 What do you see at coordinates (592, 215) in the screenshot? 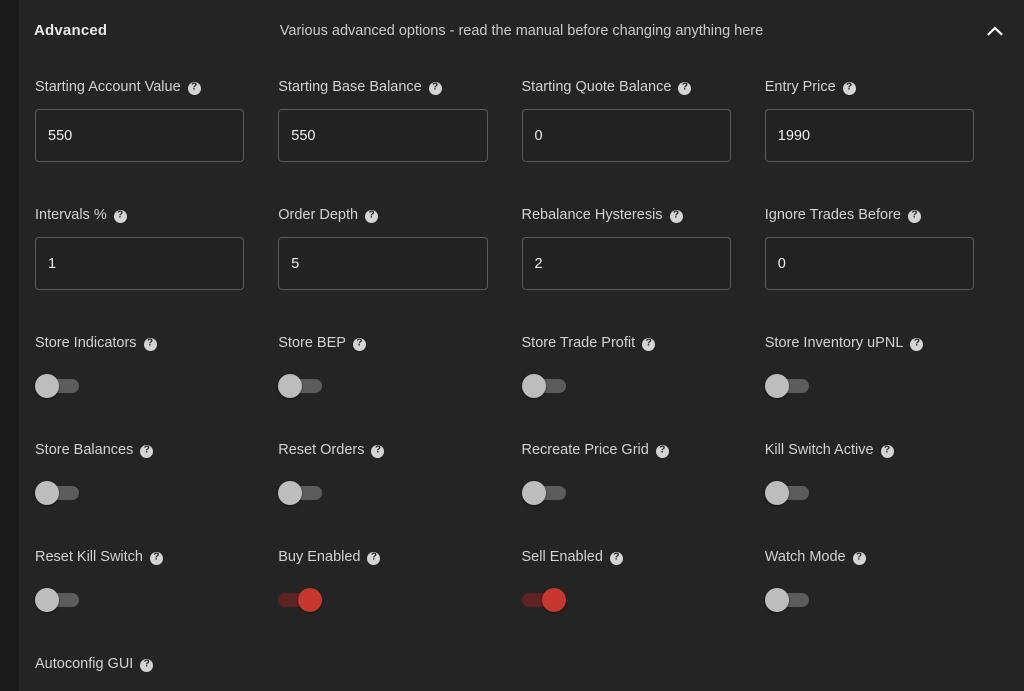
I see `field-label-text: Rebalance Hysteresis` at bounding box center [592, 215].